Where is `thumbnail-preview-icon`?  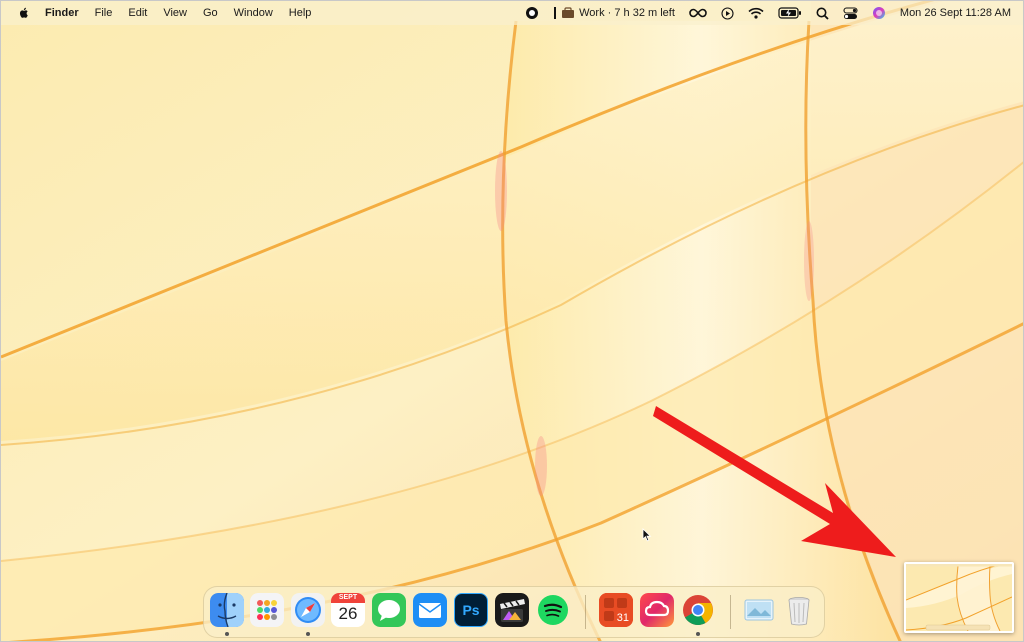
thumbnail-preview-icon is located at coordinates (959, 597).